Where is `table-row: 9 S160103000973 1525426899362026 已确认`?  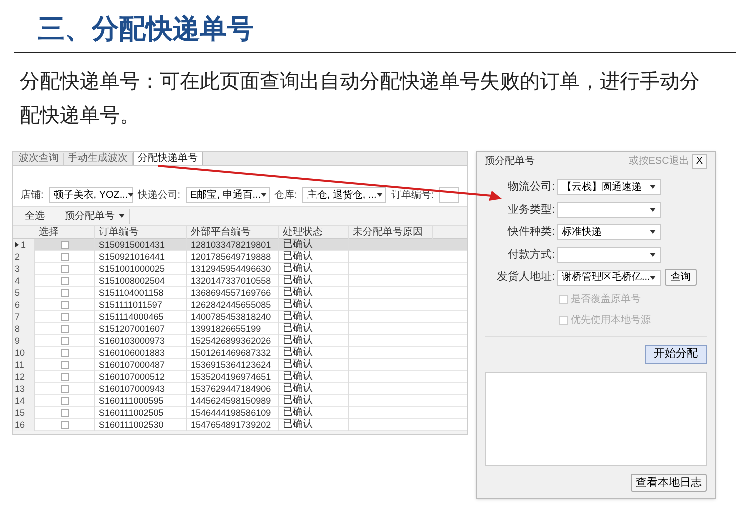 table-row: 9 S160103000973 1525426899362026 已确认 is located at coordinates (240, 341).